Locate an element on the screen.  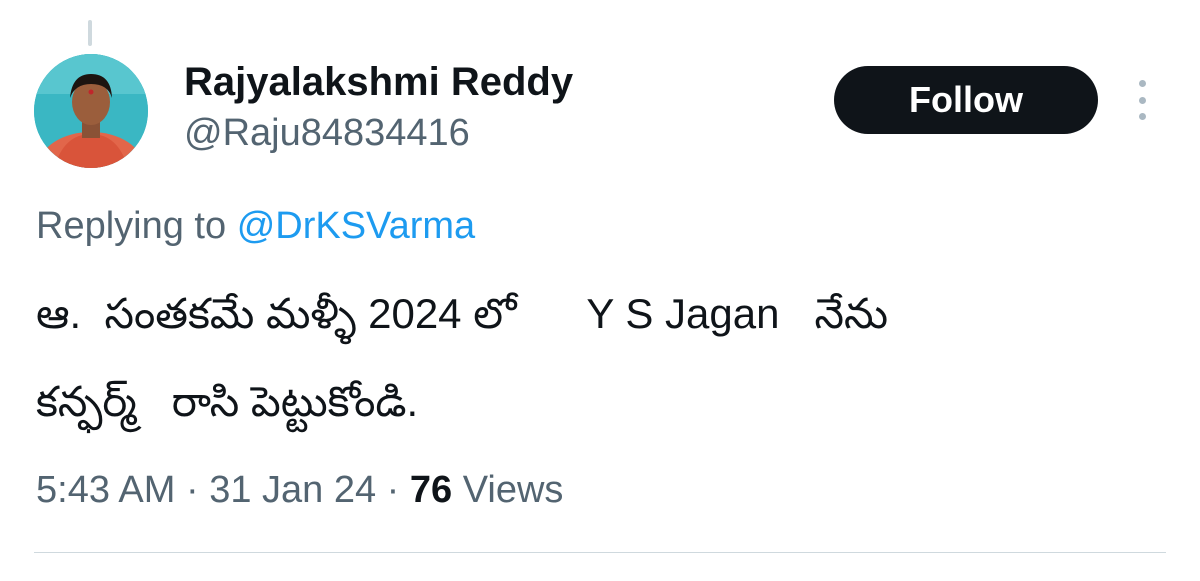
tweet-meta: 5:43 AM · 31 Jan 24 · 76 Views is located at coordinates (299, 490).